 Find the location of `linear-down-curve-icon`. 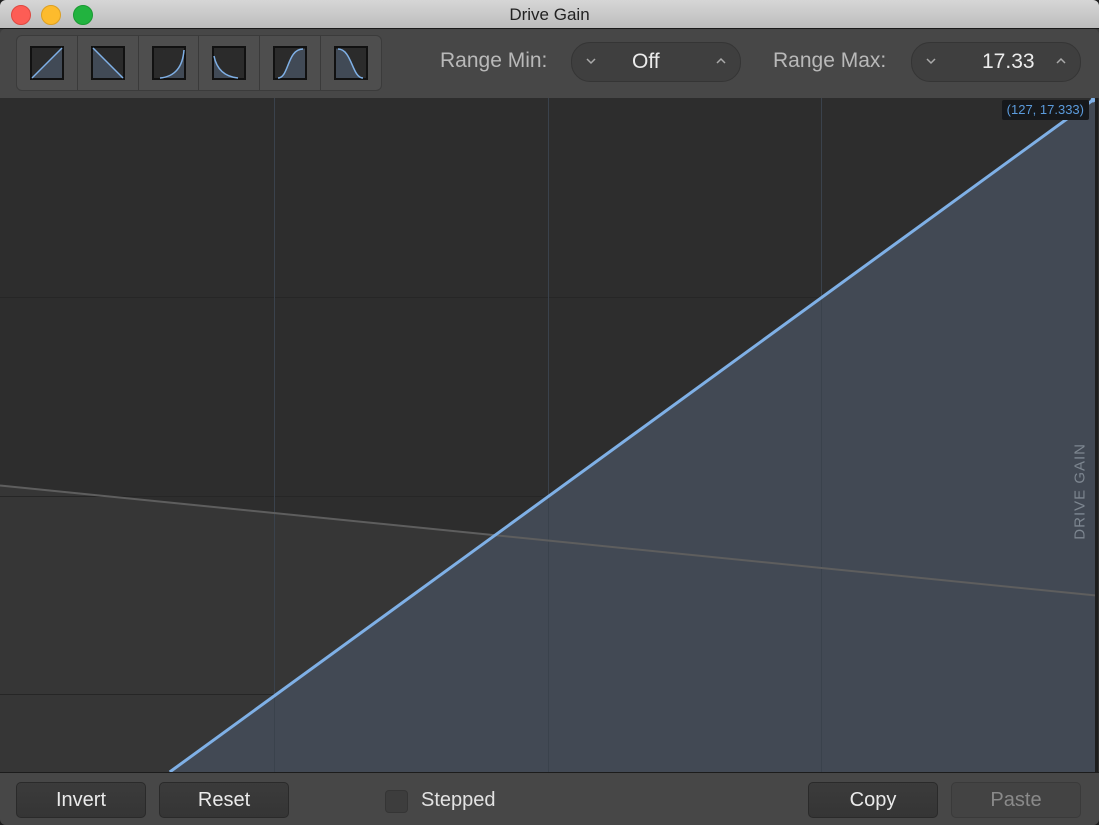

linear-down-curve-icon is located at coordinates (107, 63).